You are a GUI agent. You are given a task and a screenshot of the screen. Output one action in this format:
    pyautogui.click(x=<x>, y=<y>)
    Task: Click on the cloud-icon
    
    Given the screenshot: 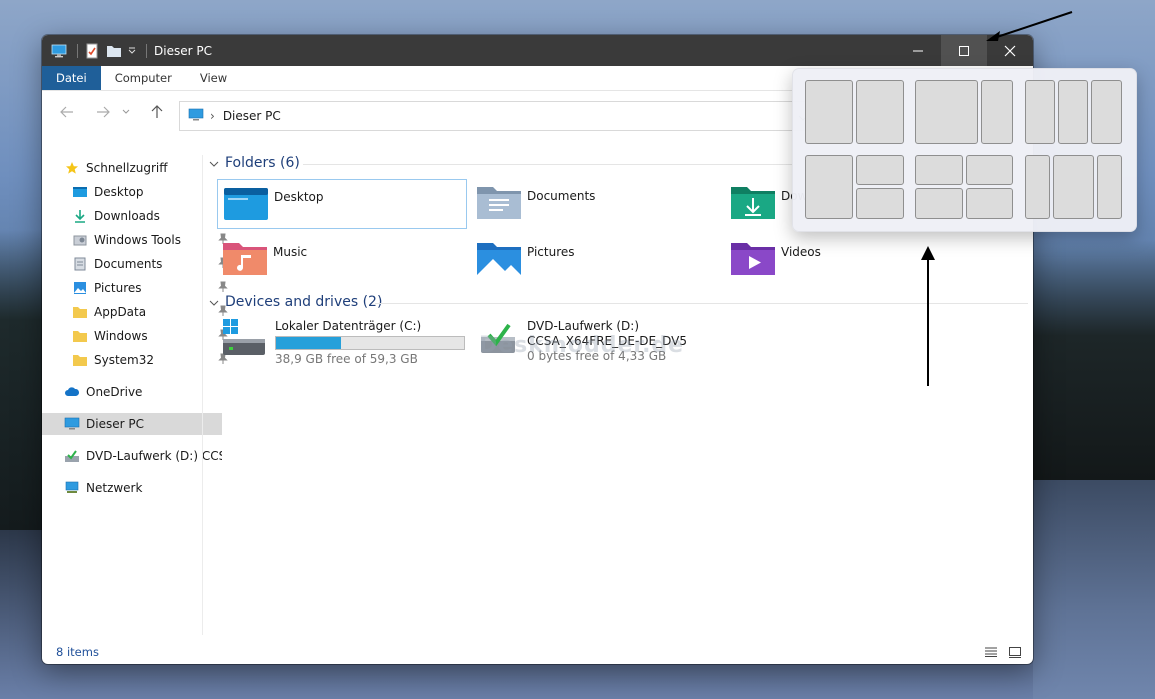 What is the action you would take?
    pyautogui.click(x=72, y=392)
    